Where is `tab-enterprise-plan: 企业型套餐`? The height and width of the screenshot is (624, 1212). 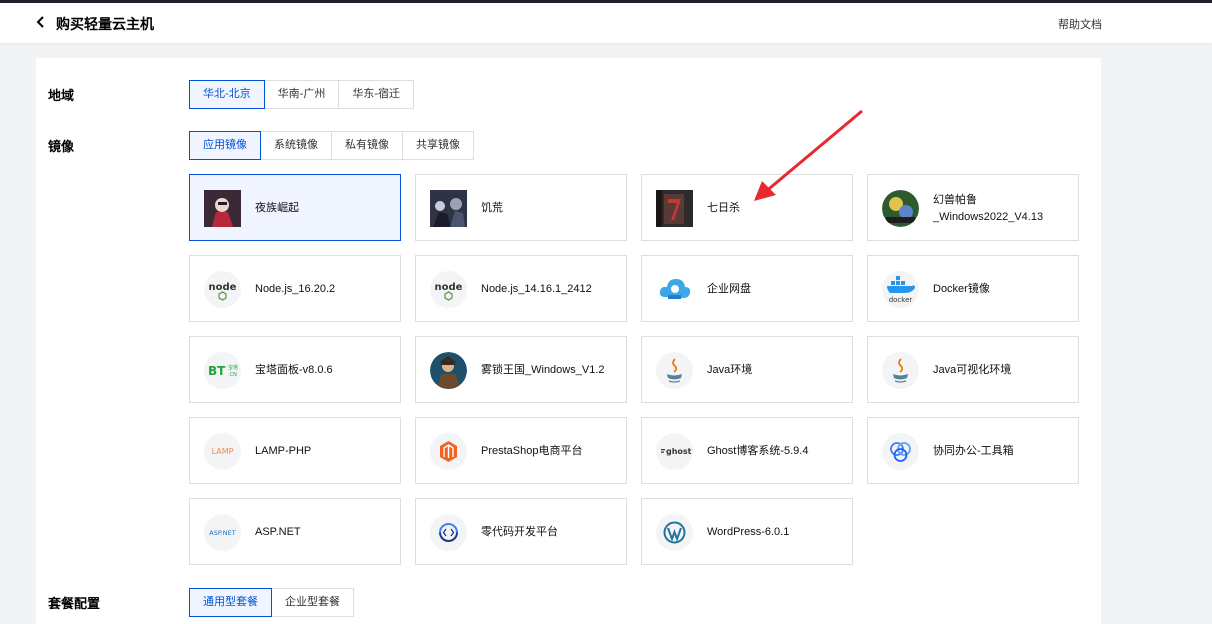 tab-enterprise-plan: 企业型套餐 is located at coordinates (312, 602).